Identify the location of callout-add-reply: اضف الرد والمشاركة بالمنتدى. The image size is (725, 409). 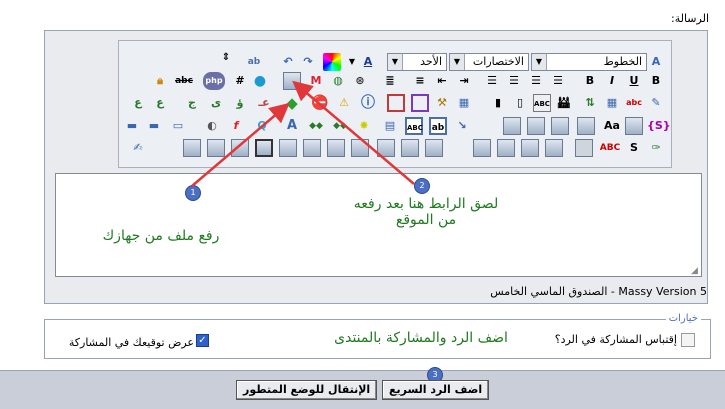
(421, 338).